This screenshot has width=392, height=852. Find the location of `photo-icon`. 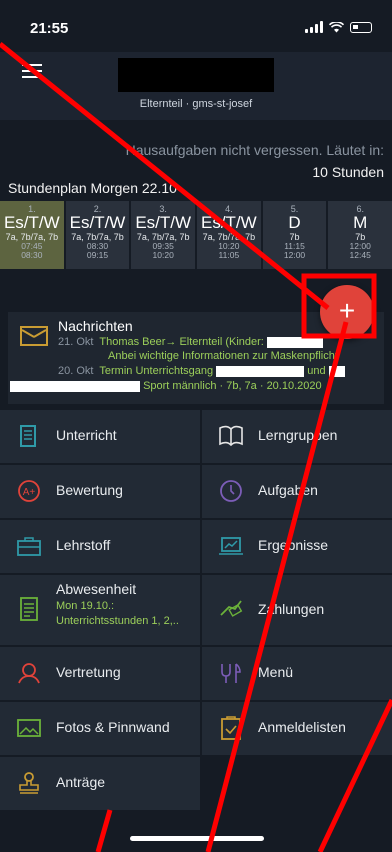

photo-icon is located at coordinates (29, 728).